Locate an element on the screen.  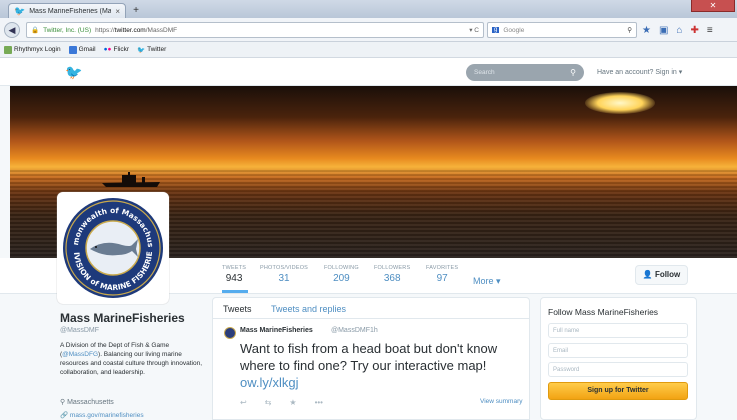
signup-button: Sign up for Twitter is located at coordinates (618, 391).